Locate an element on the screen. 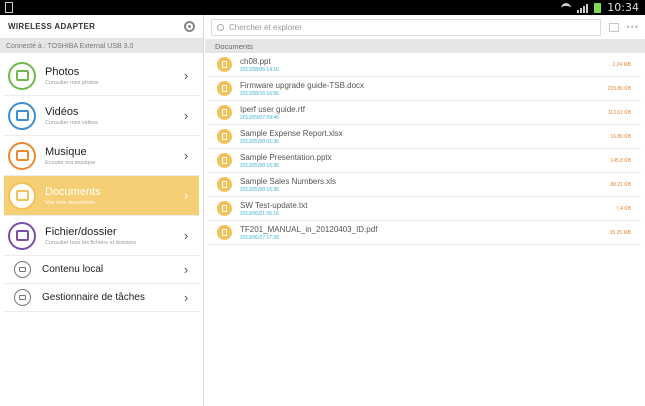 The image size is (645, 406). file-row: SW Test-update.txt 2012/06/01 05:16 7.4 KB is located at coordinates (425, 209).